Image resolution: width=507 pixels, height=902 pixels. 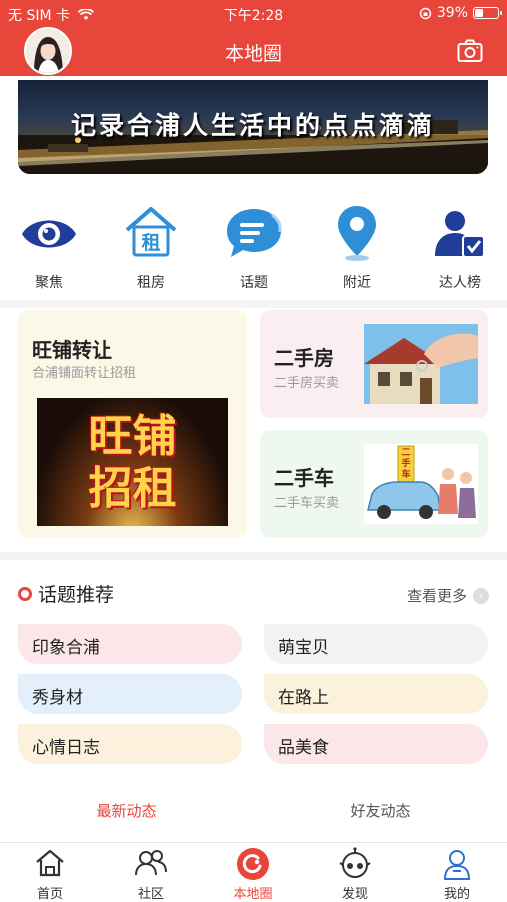 I want to click on see-more-link: 查看更多 ›, so click(x=448, y=595).